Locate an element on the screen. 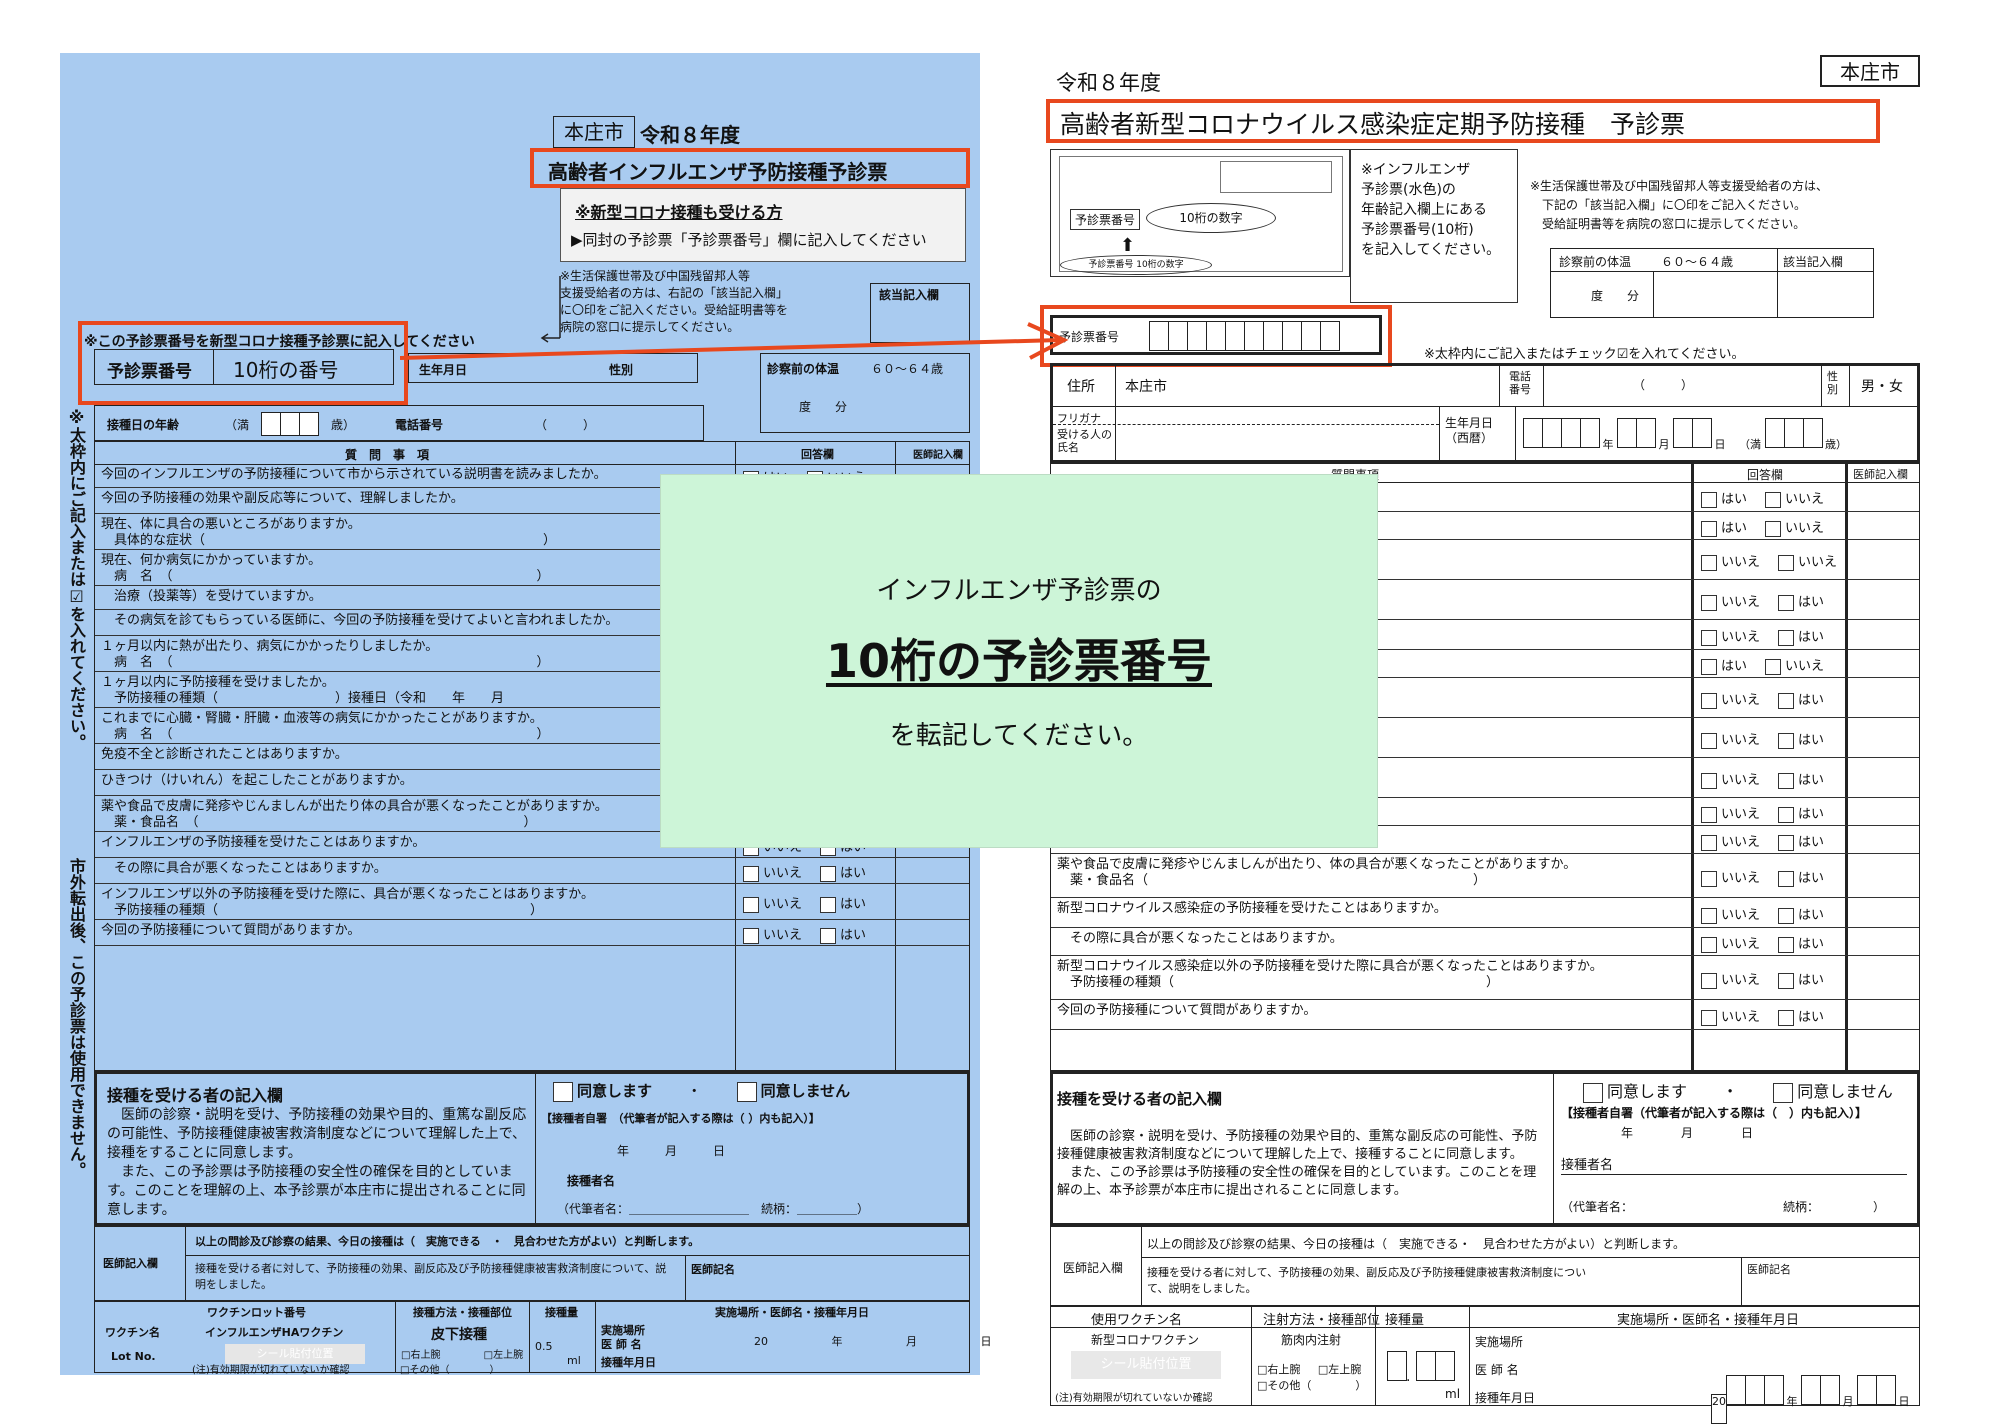 The width and height of the screenshot is (2000, 1424). left-consent-choice: 同意します ・ 同意しません is located at coordinates (701, 1091).